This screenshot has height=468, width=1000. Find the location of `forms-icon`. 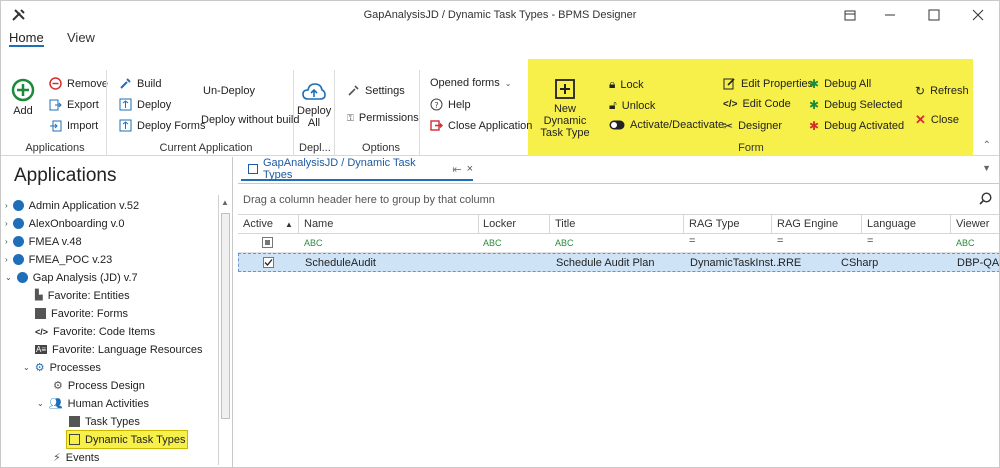

forms-icon is located at coordinates (40, 313).